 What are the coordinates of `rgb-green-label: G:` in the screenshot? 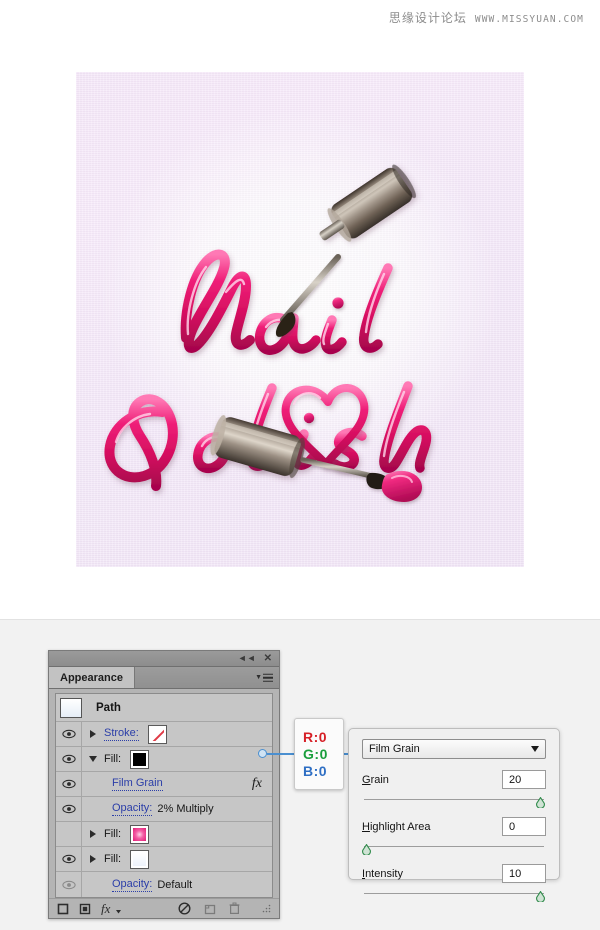 It's located at (311, 754).